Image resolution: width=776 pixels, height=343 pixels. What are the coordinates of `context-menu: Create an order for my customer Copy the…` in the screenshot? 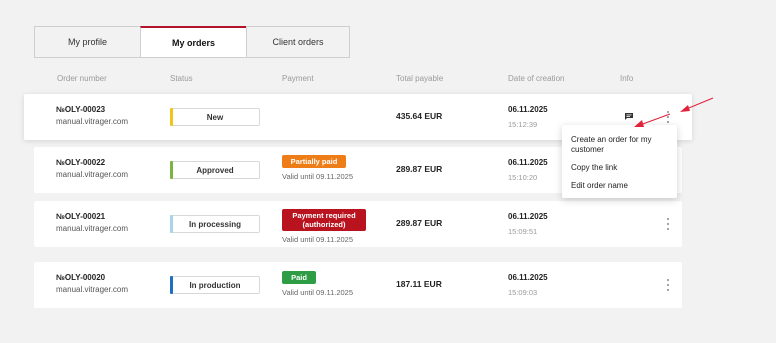 It's located at (619, 161).